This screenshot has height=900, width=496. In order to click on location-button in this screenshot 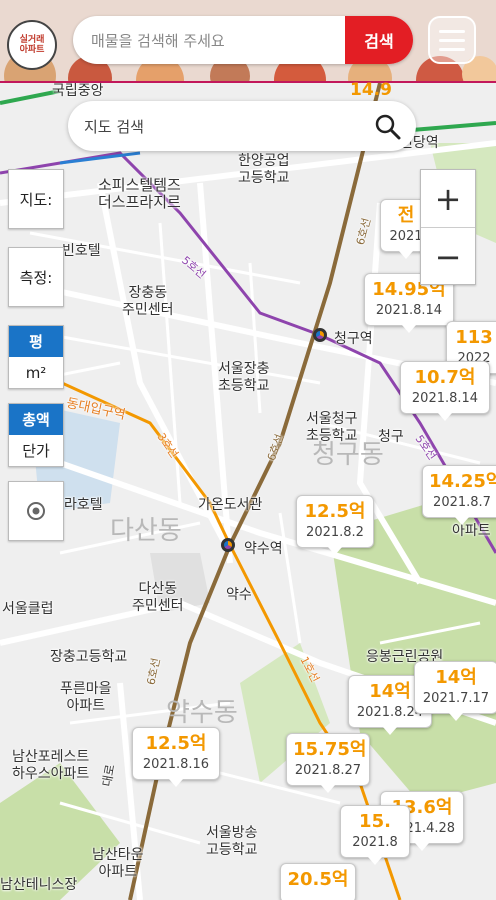, I will do `click(36, 511)`.